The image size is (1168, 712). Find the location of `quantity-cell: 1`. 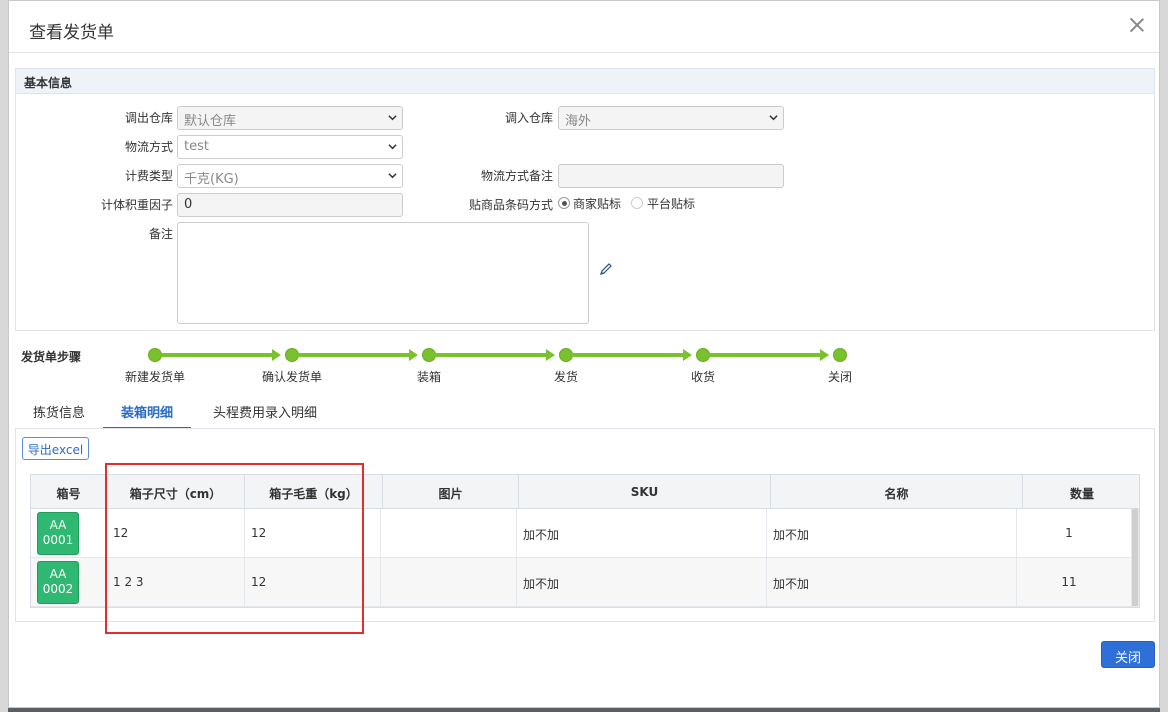

quantity-cell: 1 is located at coordinates (1069, 533).